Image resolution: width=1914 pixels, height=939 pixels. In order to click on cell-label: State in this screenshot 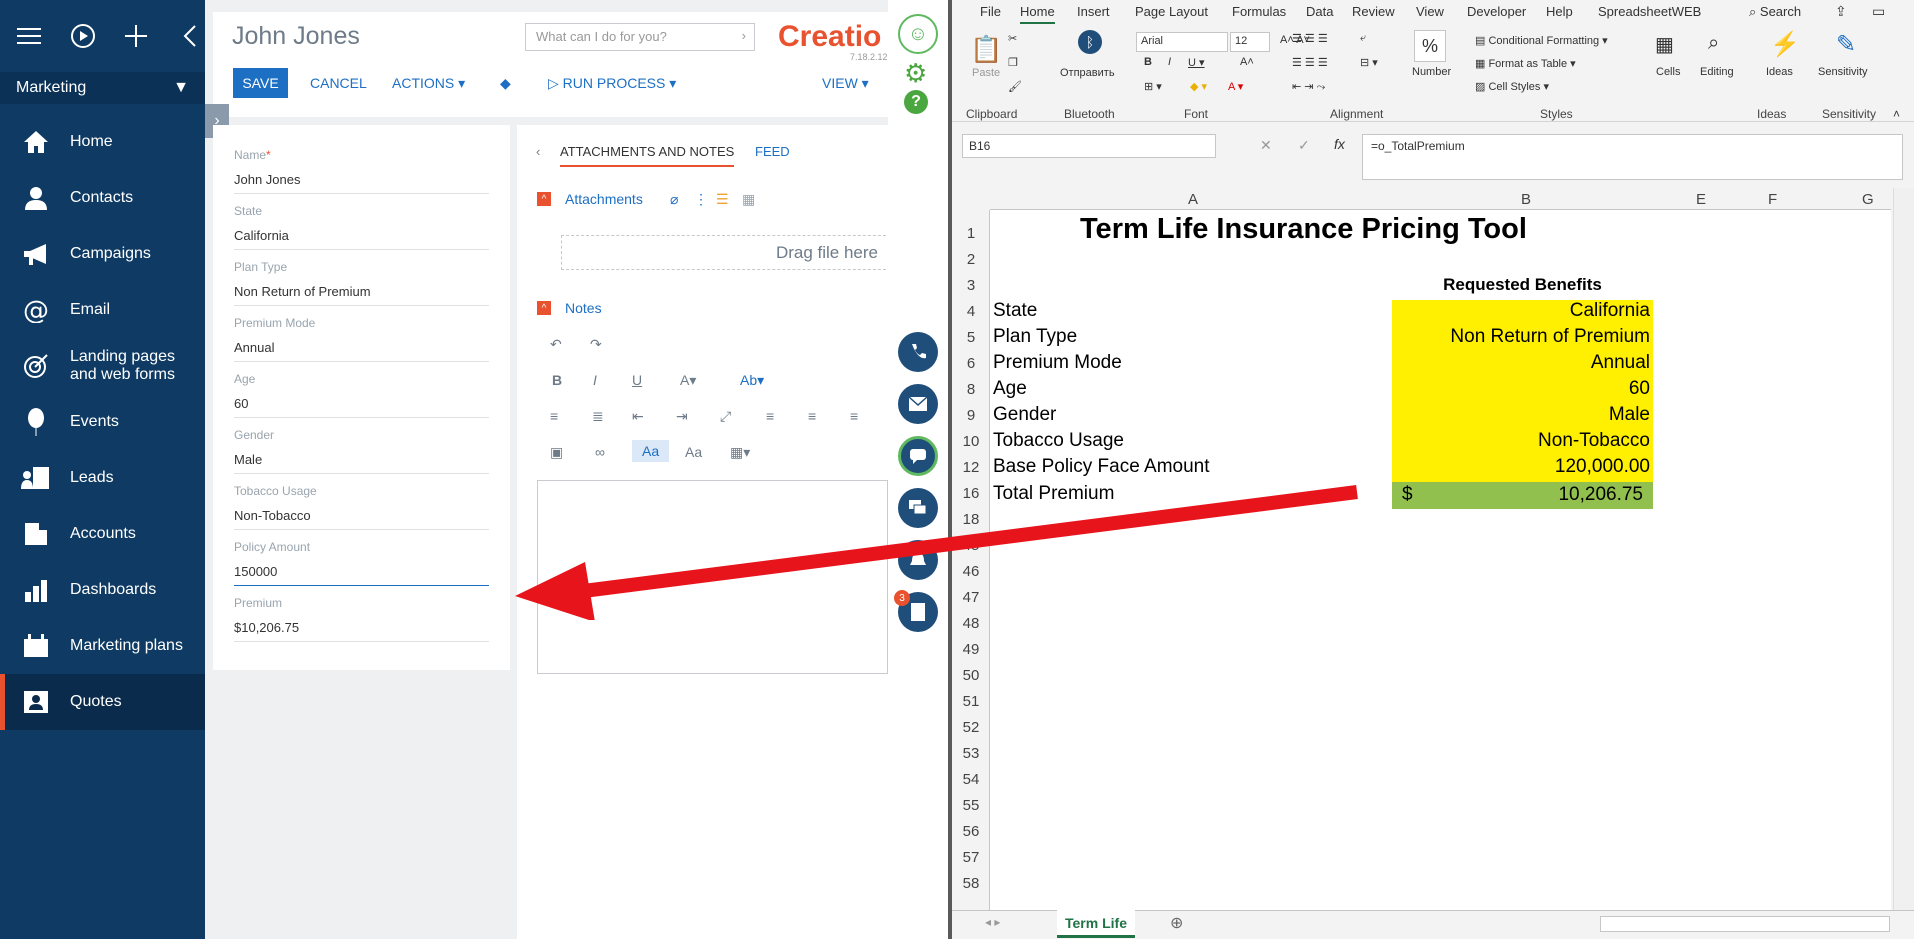, I will do `click(1015, 311)`.